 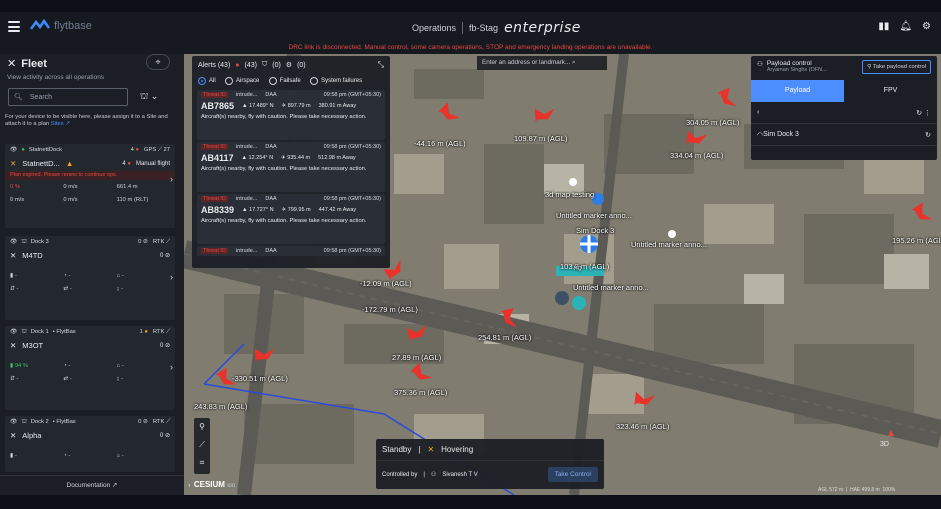 What do you see at coordinates (797, 91) in the screenshot?
I see `tab-payload: Payload` at bounding box center [797, 91].